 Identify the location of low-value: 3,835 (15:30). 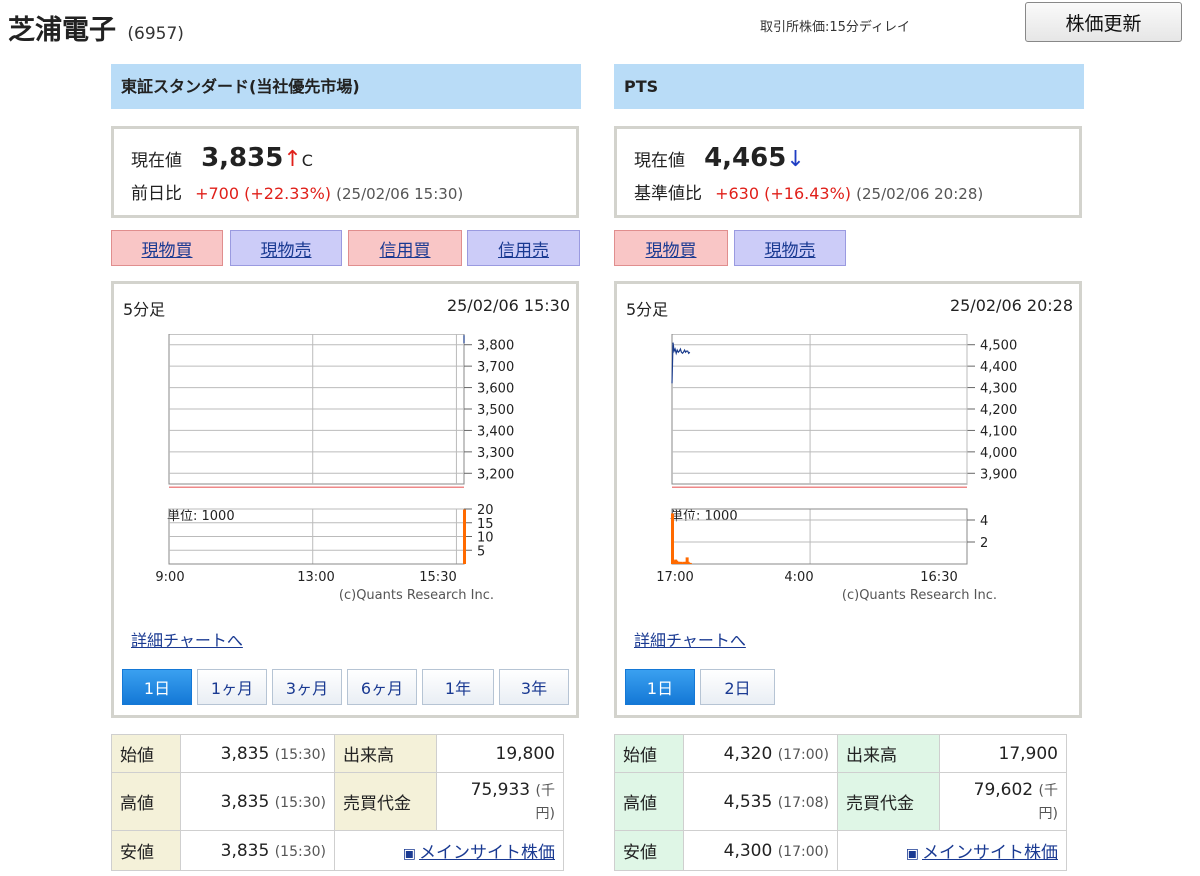
(257, 850).